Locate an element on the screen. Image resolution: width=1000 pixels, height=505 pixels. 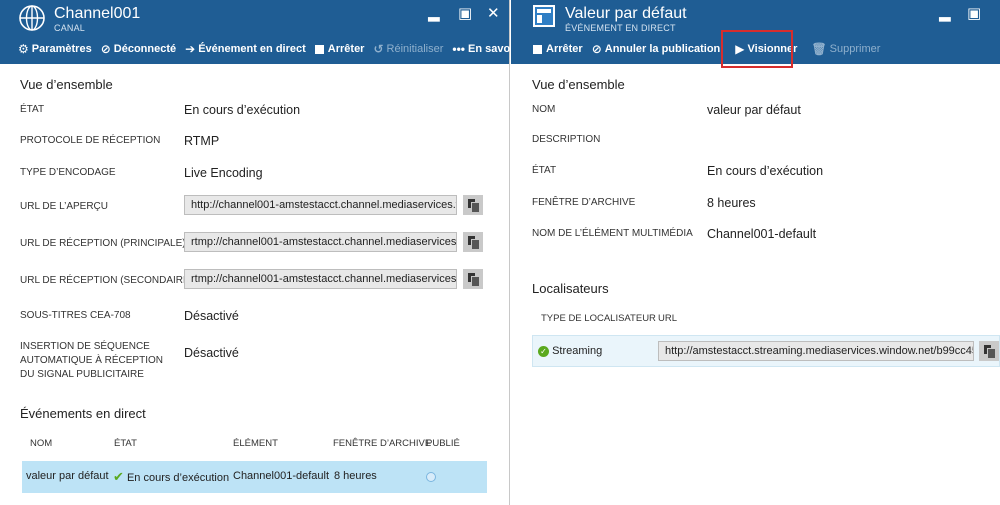
description-label: DESCRIPTION is located at coordinates (566, 139).